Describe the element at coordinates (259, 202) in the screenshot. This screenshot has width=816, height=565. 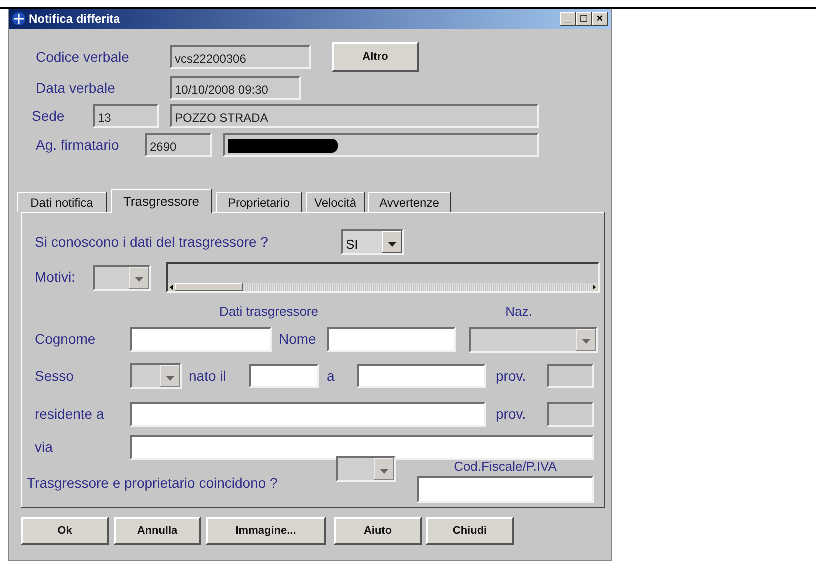
I see `tab: Proprietario` at that location.